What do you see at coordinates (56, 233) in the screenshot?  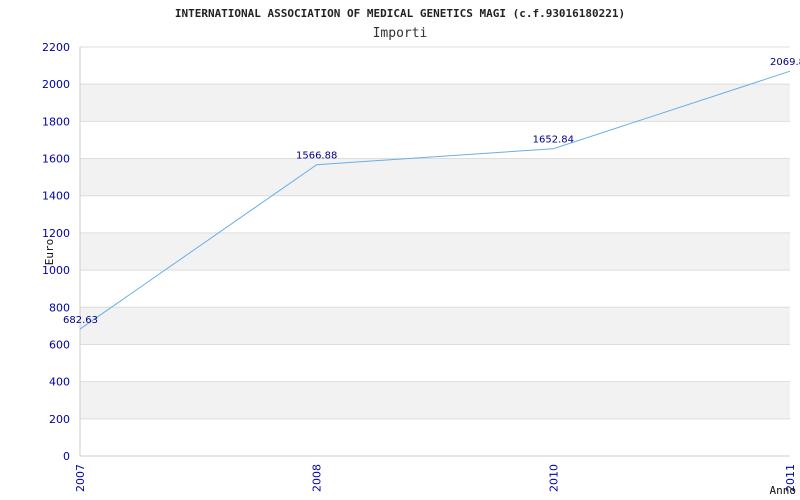 I see `y-tick-label: 1200` at bounding box center [56, 233].